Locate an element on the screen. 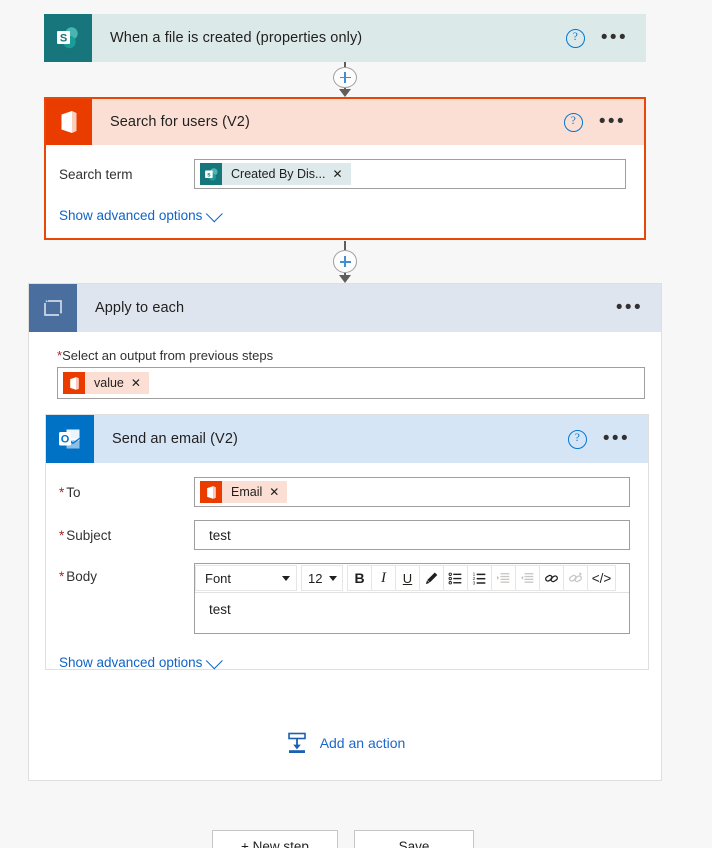  search-term-input: s Created By Dis... ✕ is located at coordinates (410, 174).